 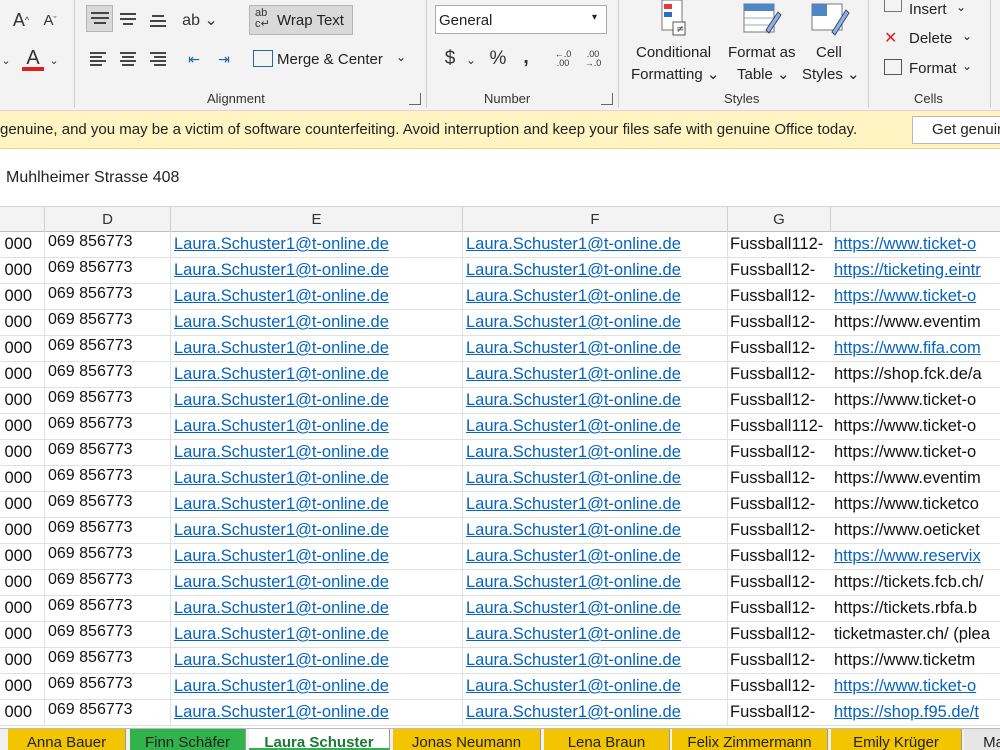 What do you see at coordinates (332, 60) in the screenshot?
I see `merge-center-button: Merge & Center ⌄` at bounding box center [332, 60].